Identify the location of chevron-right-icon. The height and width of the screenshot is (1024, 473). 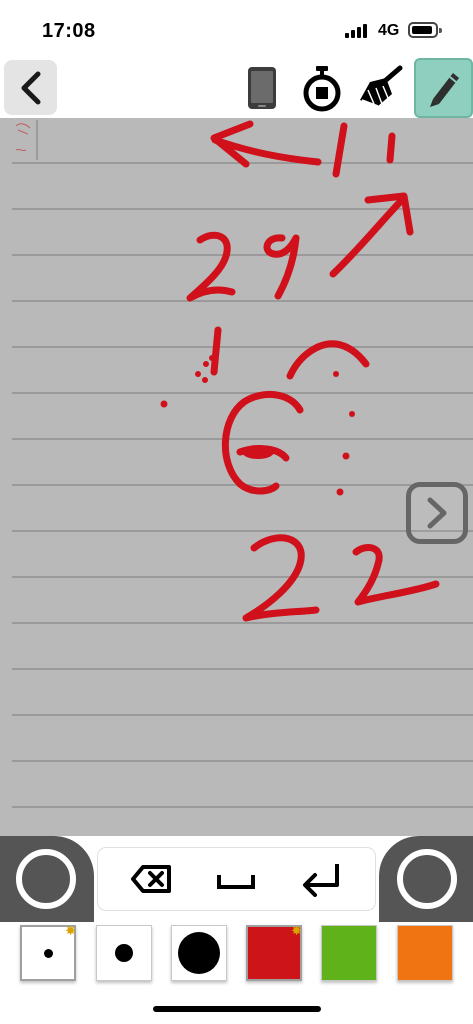
(437, 513).